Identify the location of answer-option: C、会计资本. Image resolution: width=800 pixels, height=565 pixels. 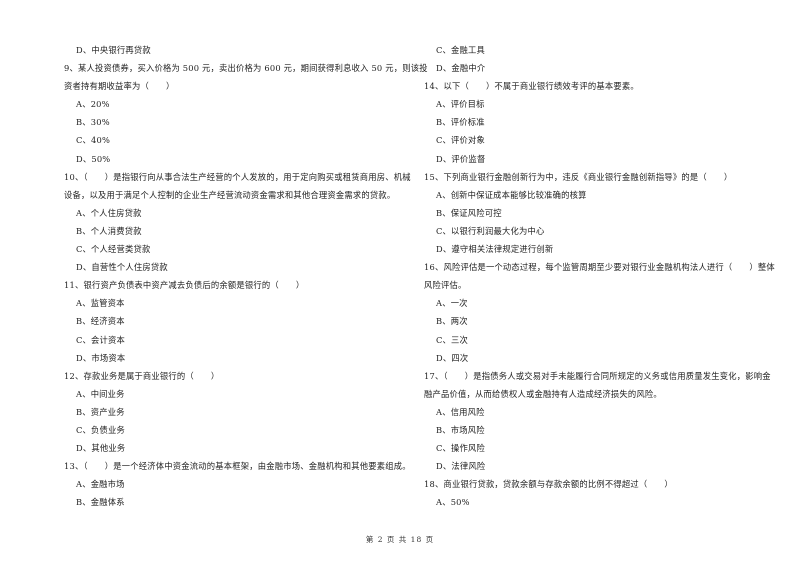
(101, 339).